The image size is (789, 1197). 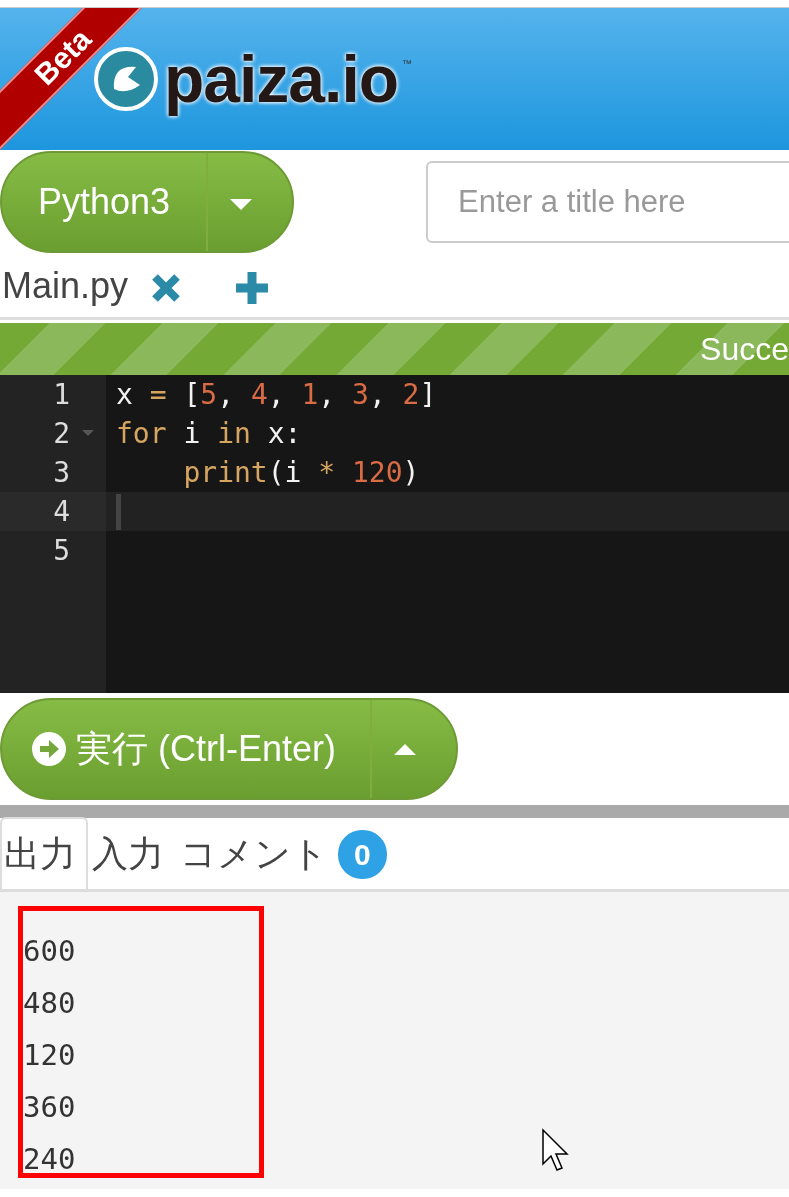 I want to click on code-line: for i in x:, so click(x=209, y=434).